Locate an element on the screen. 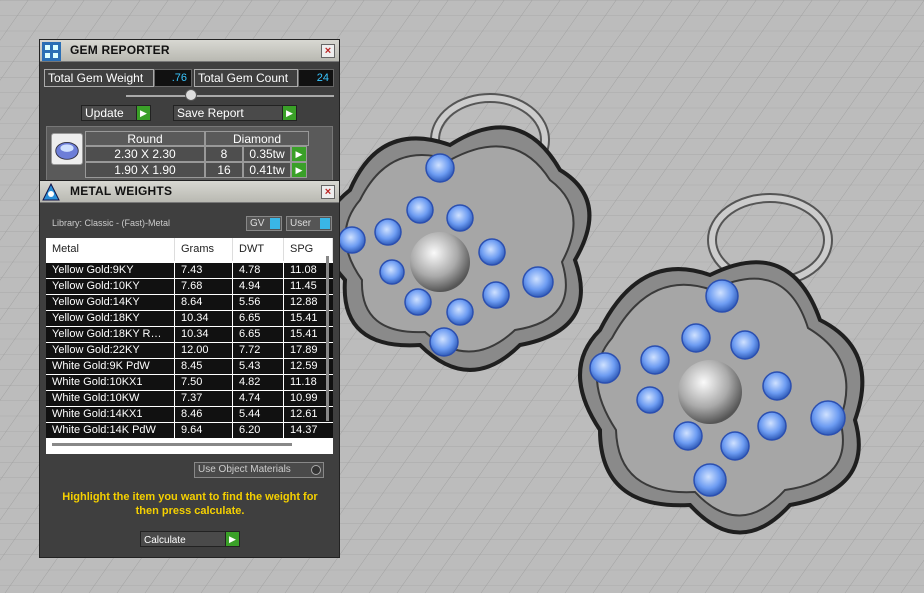  table-row: Yellow Gold:14KY 8.64 5.56 12.88 is located at coordinates (189, 303).